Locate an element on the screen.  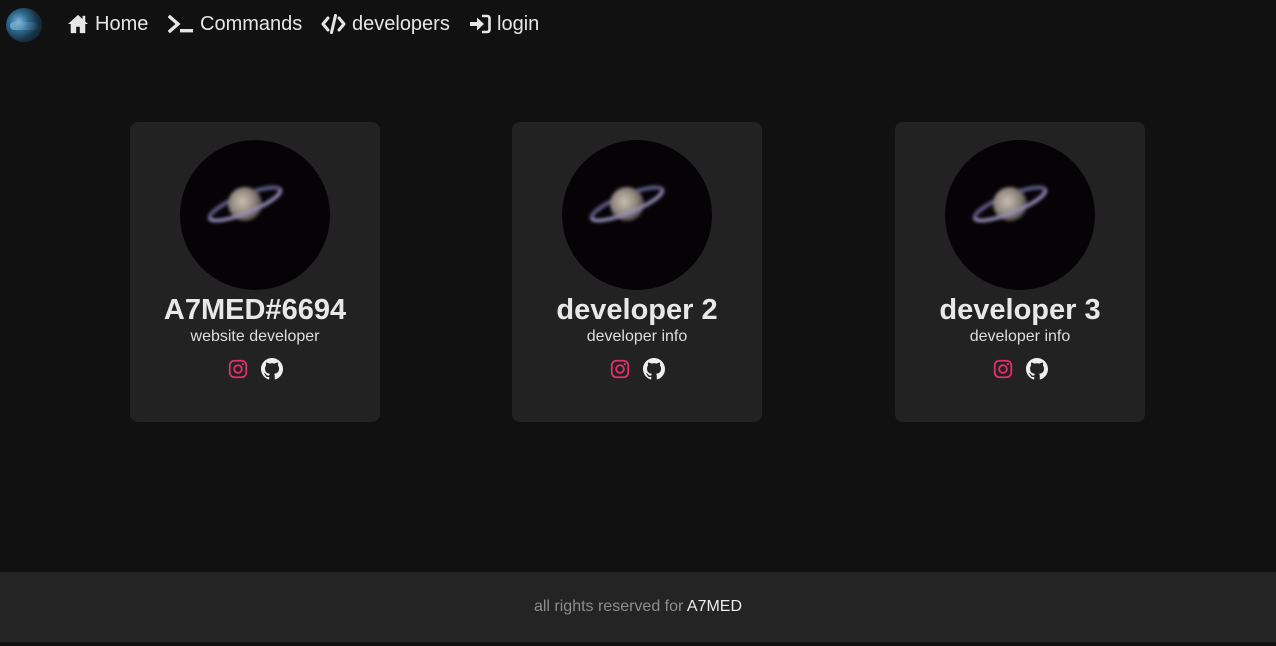
nav-item-label: Commands is located at coordinates (251, 23).